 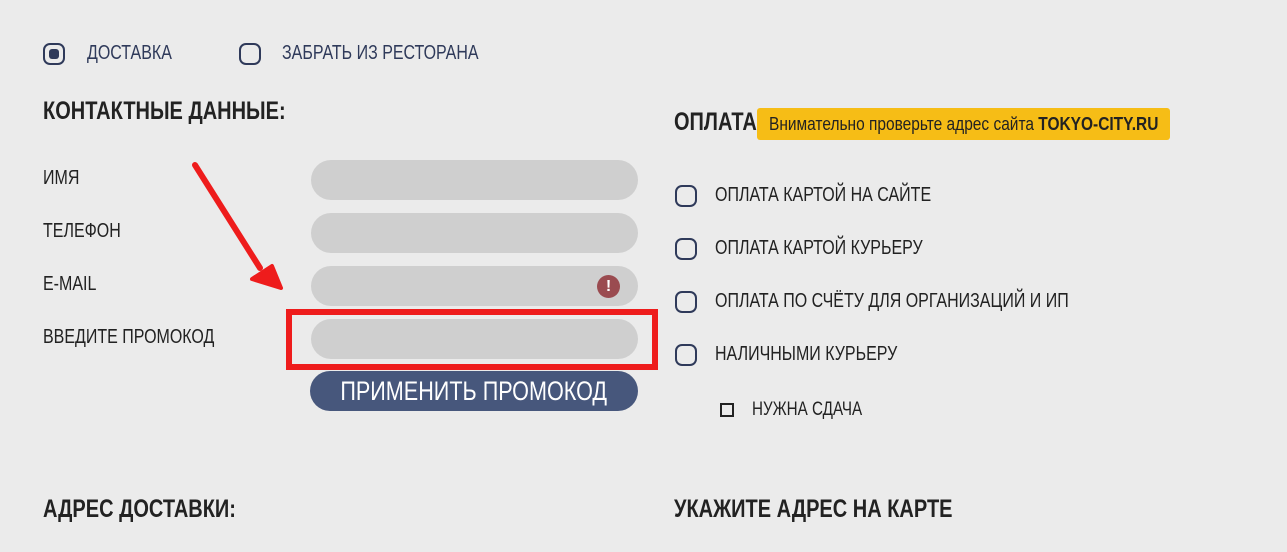 I want to click on card-courier-radio, so click(x=686, y=248).